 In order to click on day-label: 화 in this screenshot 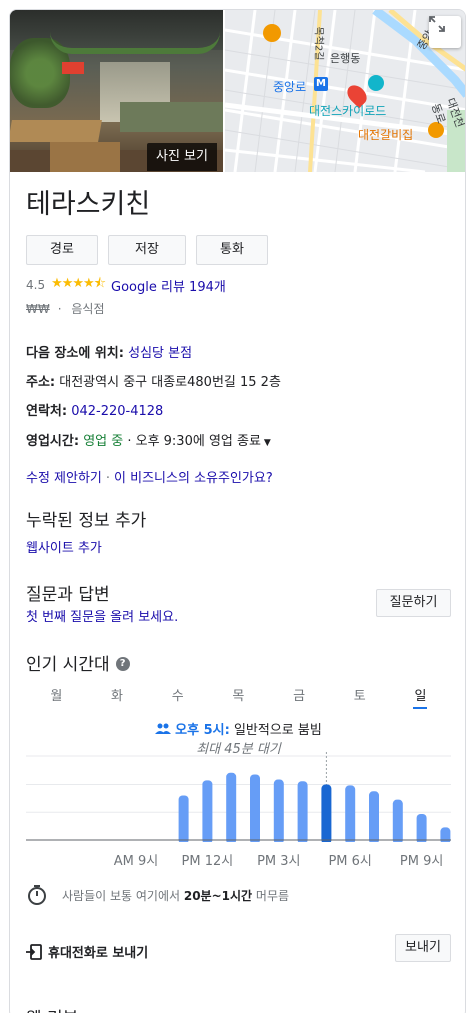, I will do `click(117, 696)`.